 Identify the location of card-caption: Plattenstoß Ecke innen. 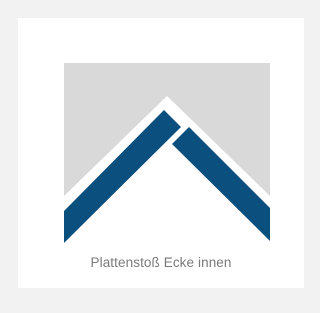
(161, 262).